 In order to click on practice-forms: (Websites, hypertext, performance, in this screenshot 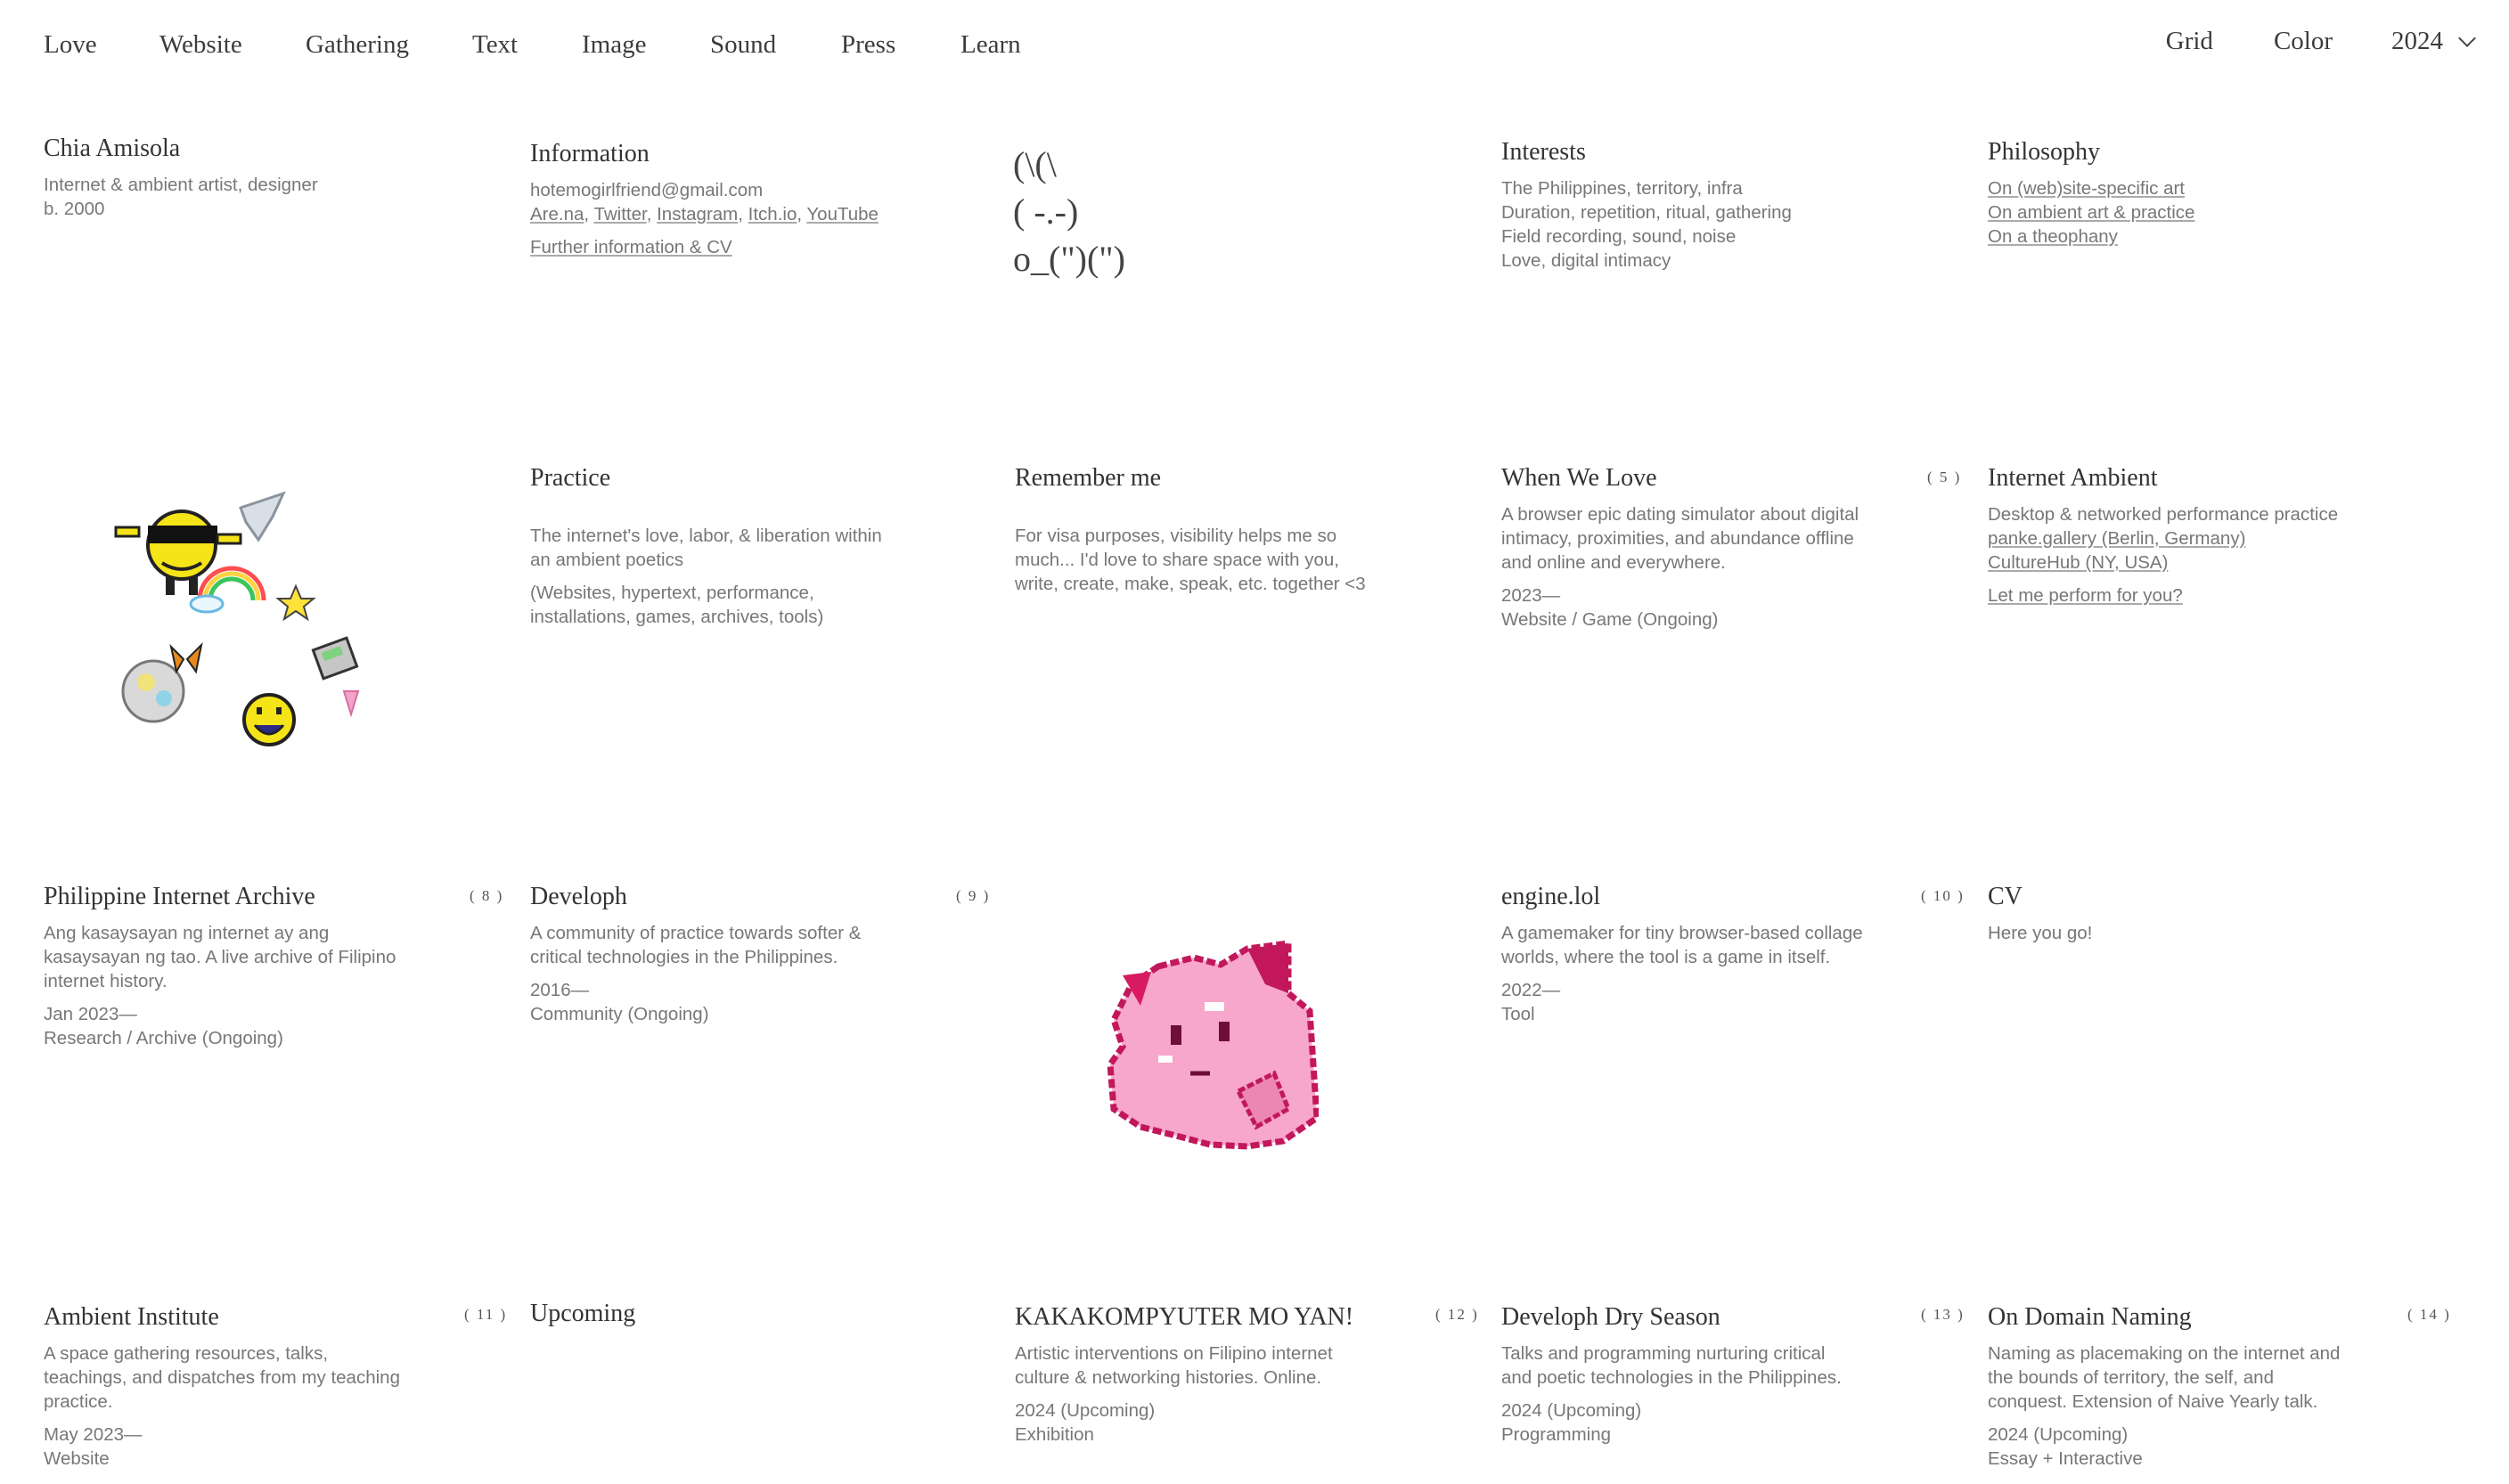, I will do `click(672, 593)`.